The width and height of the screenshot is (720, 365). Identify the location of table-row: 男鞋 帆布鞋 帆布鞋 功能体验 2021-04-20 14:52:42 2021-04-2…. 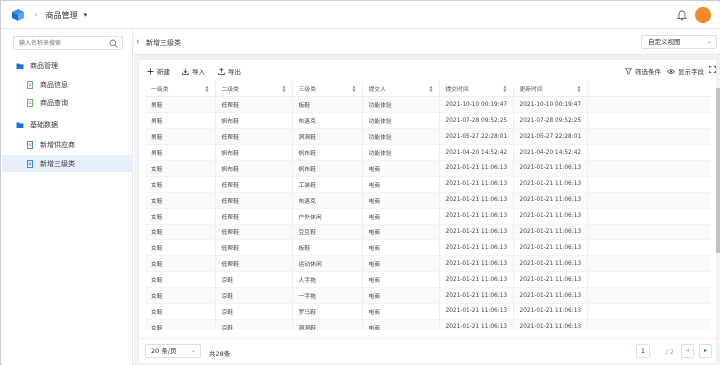
(428, 152).